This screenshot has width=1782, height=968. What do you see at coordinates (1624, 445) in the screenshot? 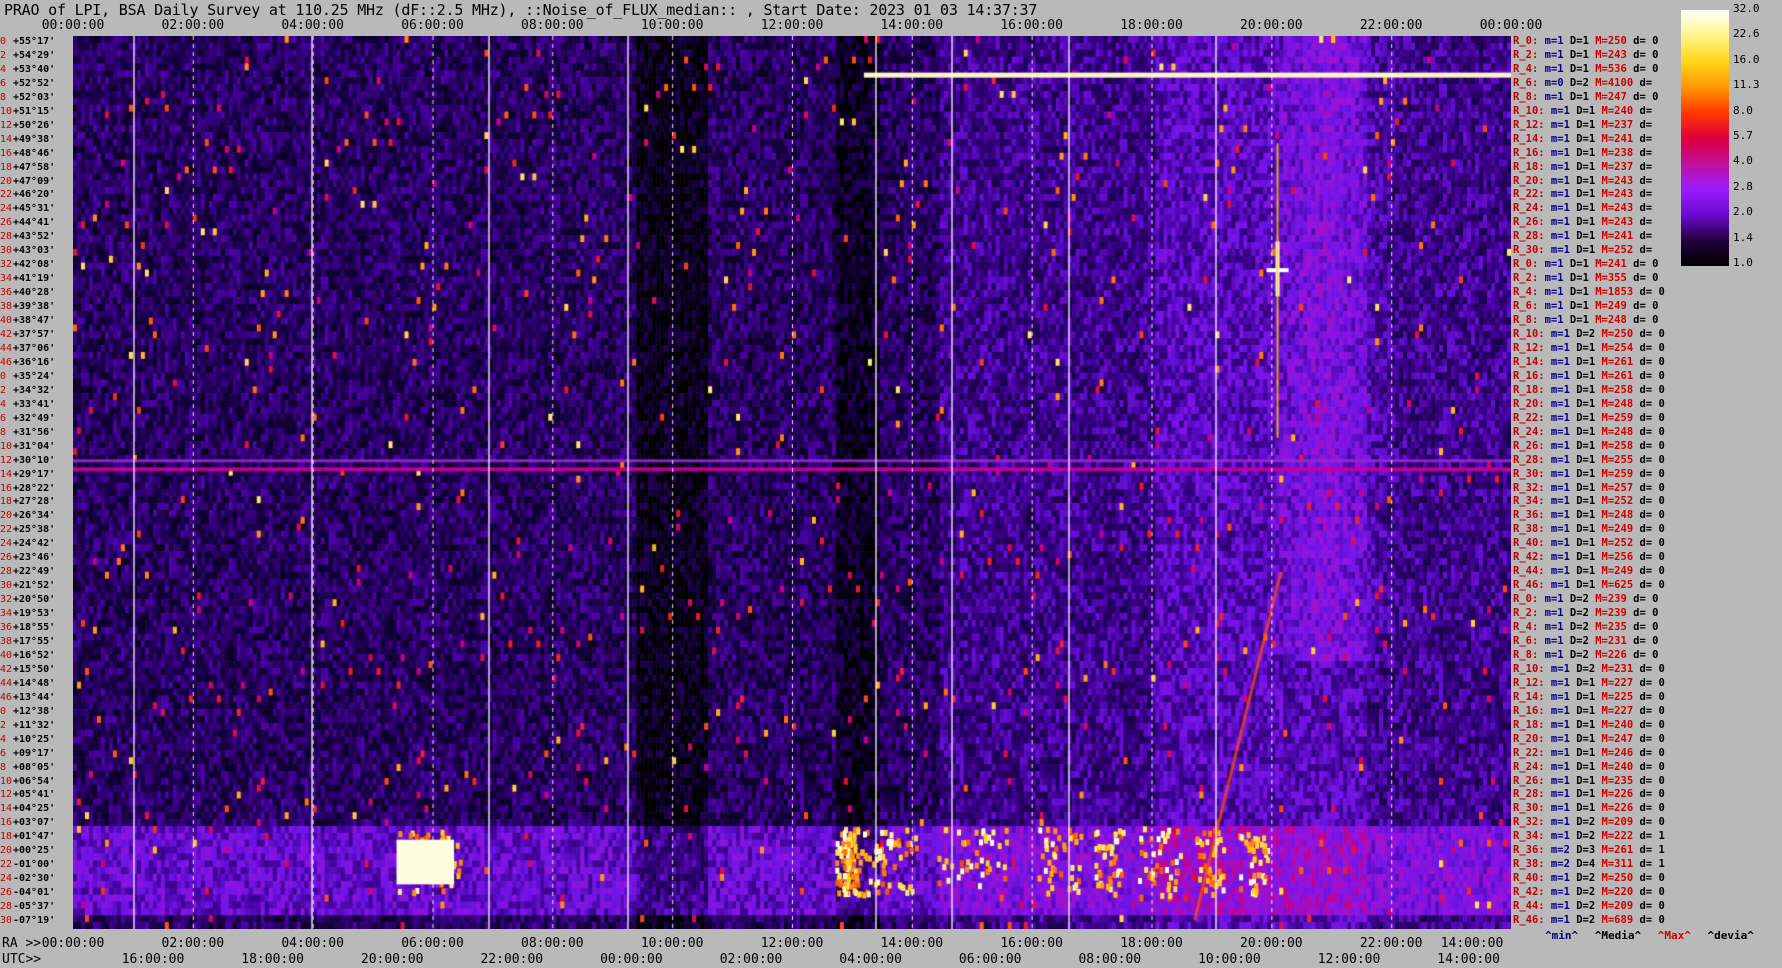
I see `stat-max: 258` at bounding box center [1624, 445].